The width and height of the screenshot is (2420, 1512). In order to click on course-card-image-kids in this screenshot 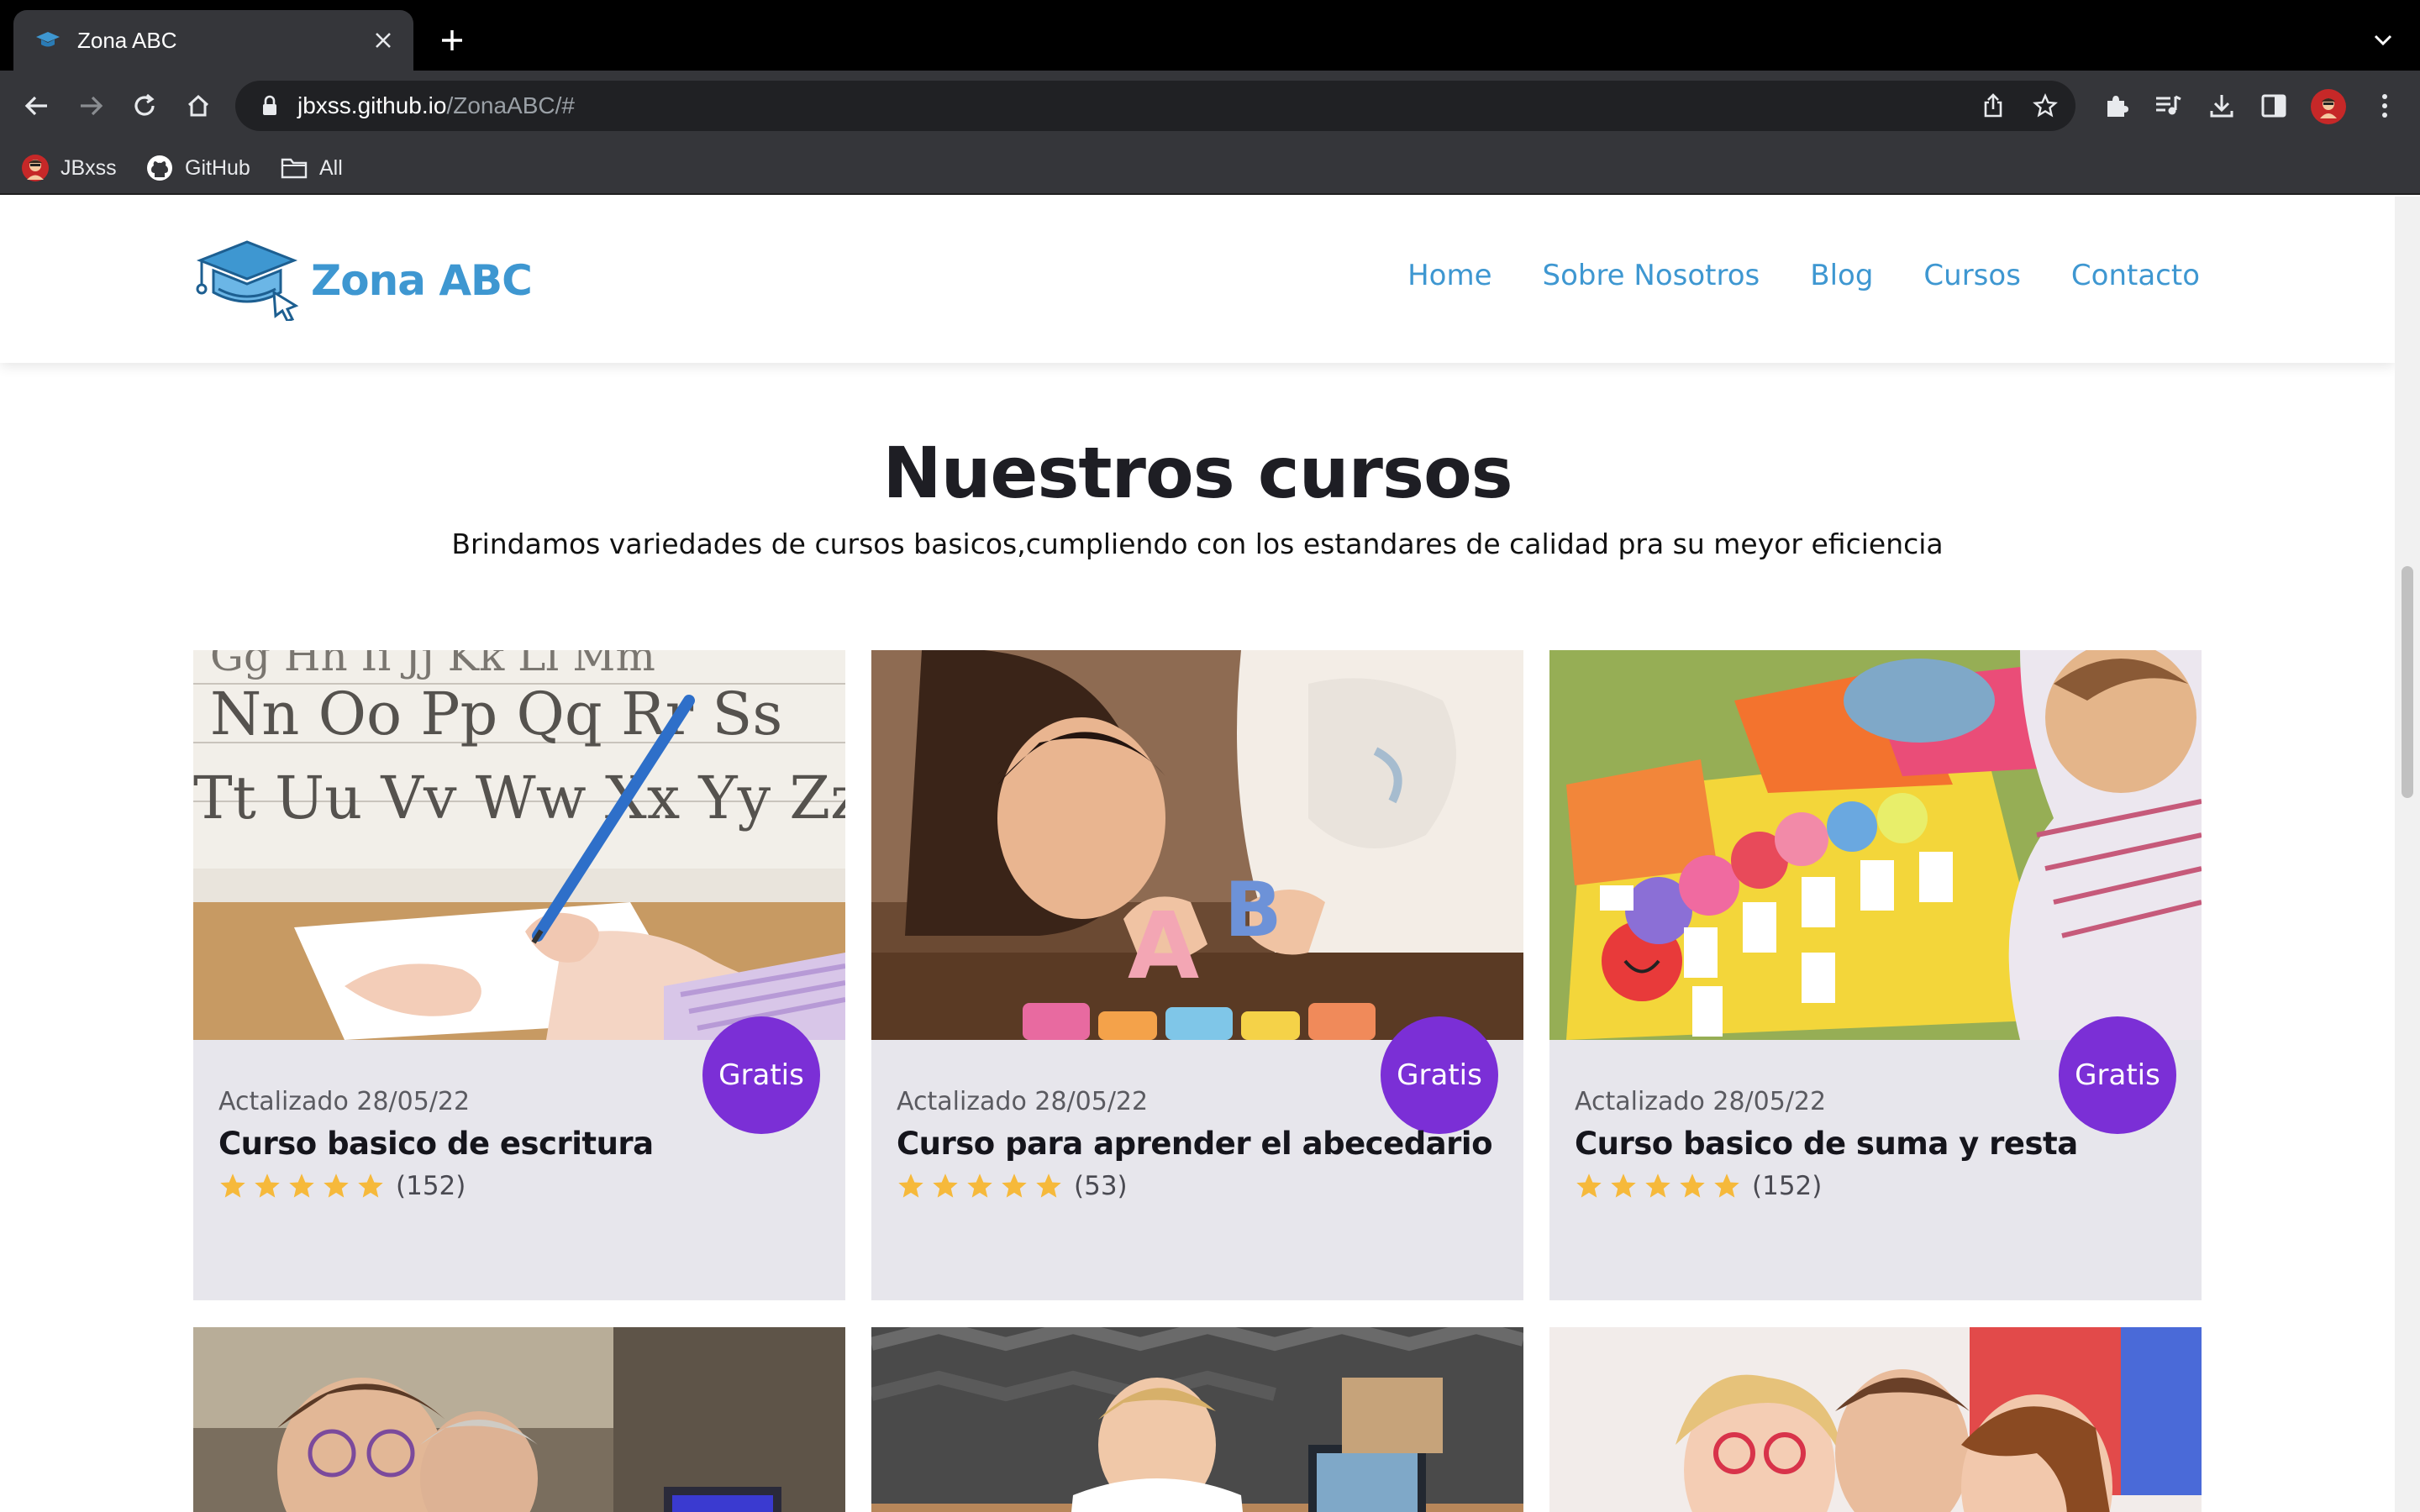, I will do `click(1875, 1419)`.